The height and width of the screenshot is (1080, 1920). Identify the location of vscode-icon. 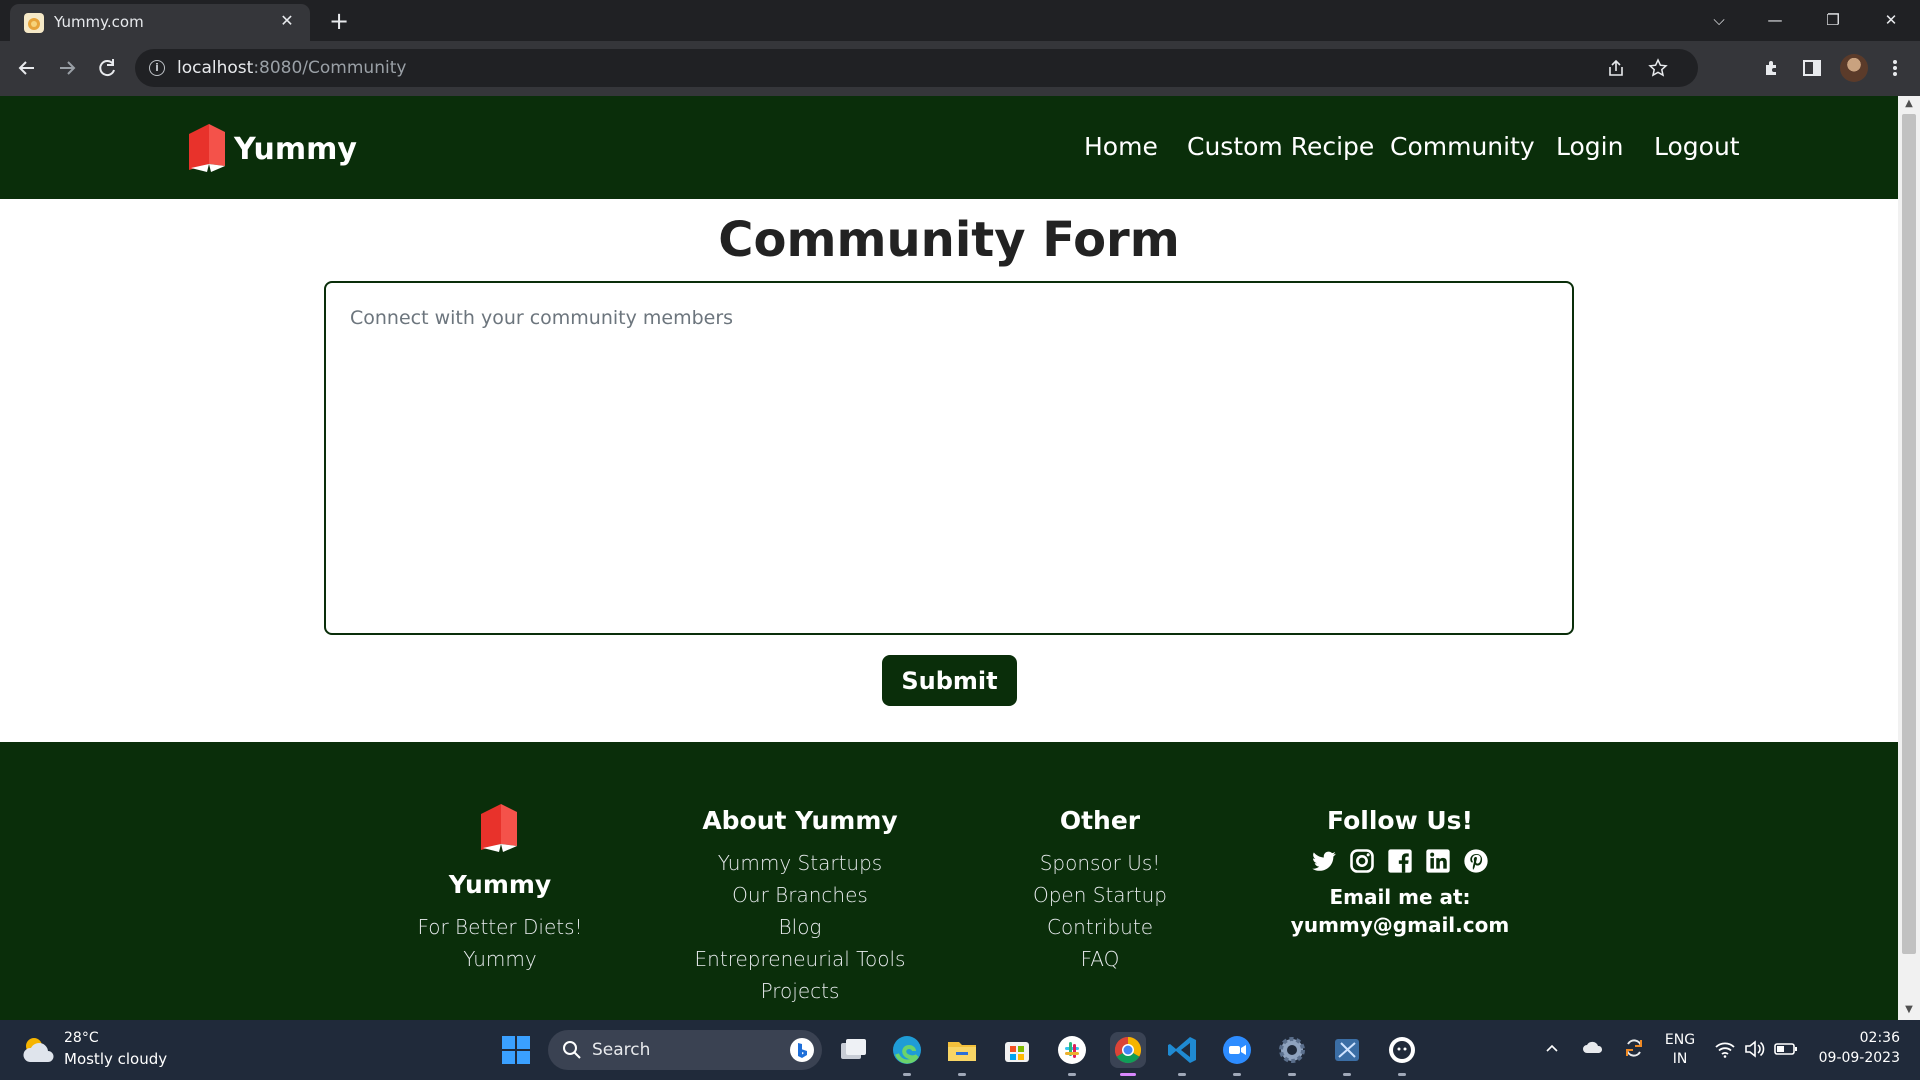
(1182, 1050).